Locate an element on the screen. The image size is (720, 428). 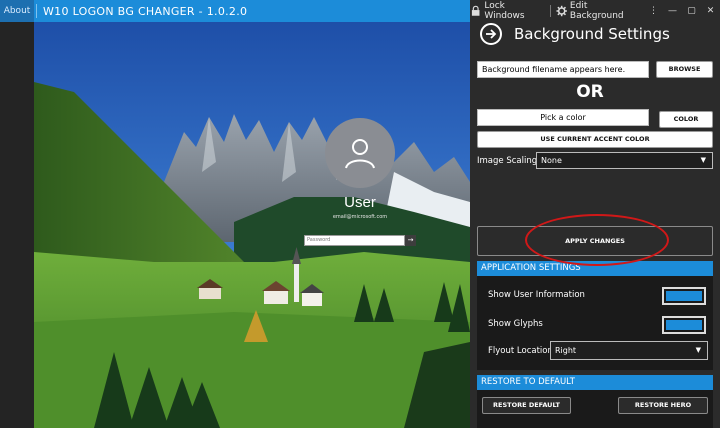
color-button: COLOR is located at coordinates (686, 119).